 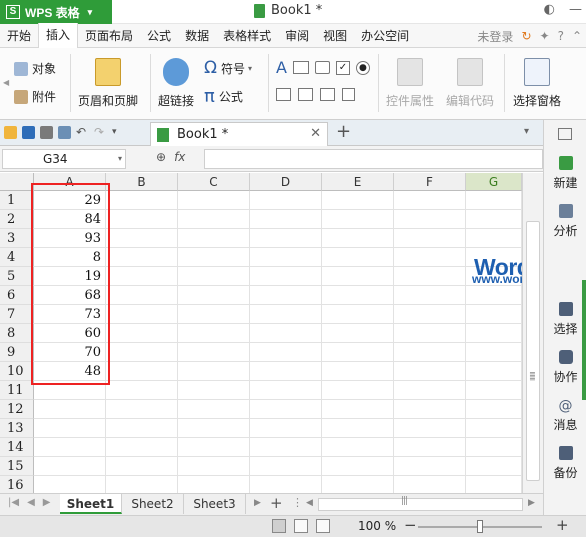 What do you see at coordinates (13, 502) in the screenshot?
I see `first-sheet-icon: |◀` at bounding box center [13, 502].